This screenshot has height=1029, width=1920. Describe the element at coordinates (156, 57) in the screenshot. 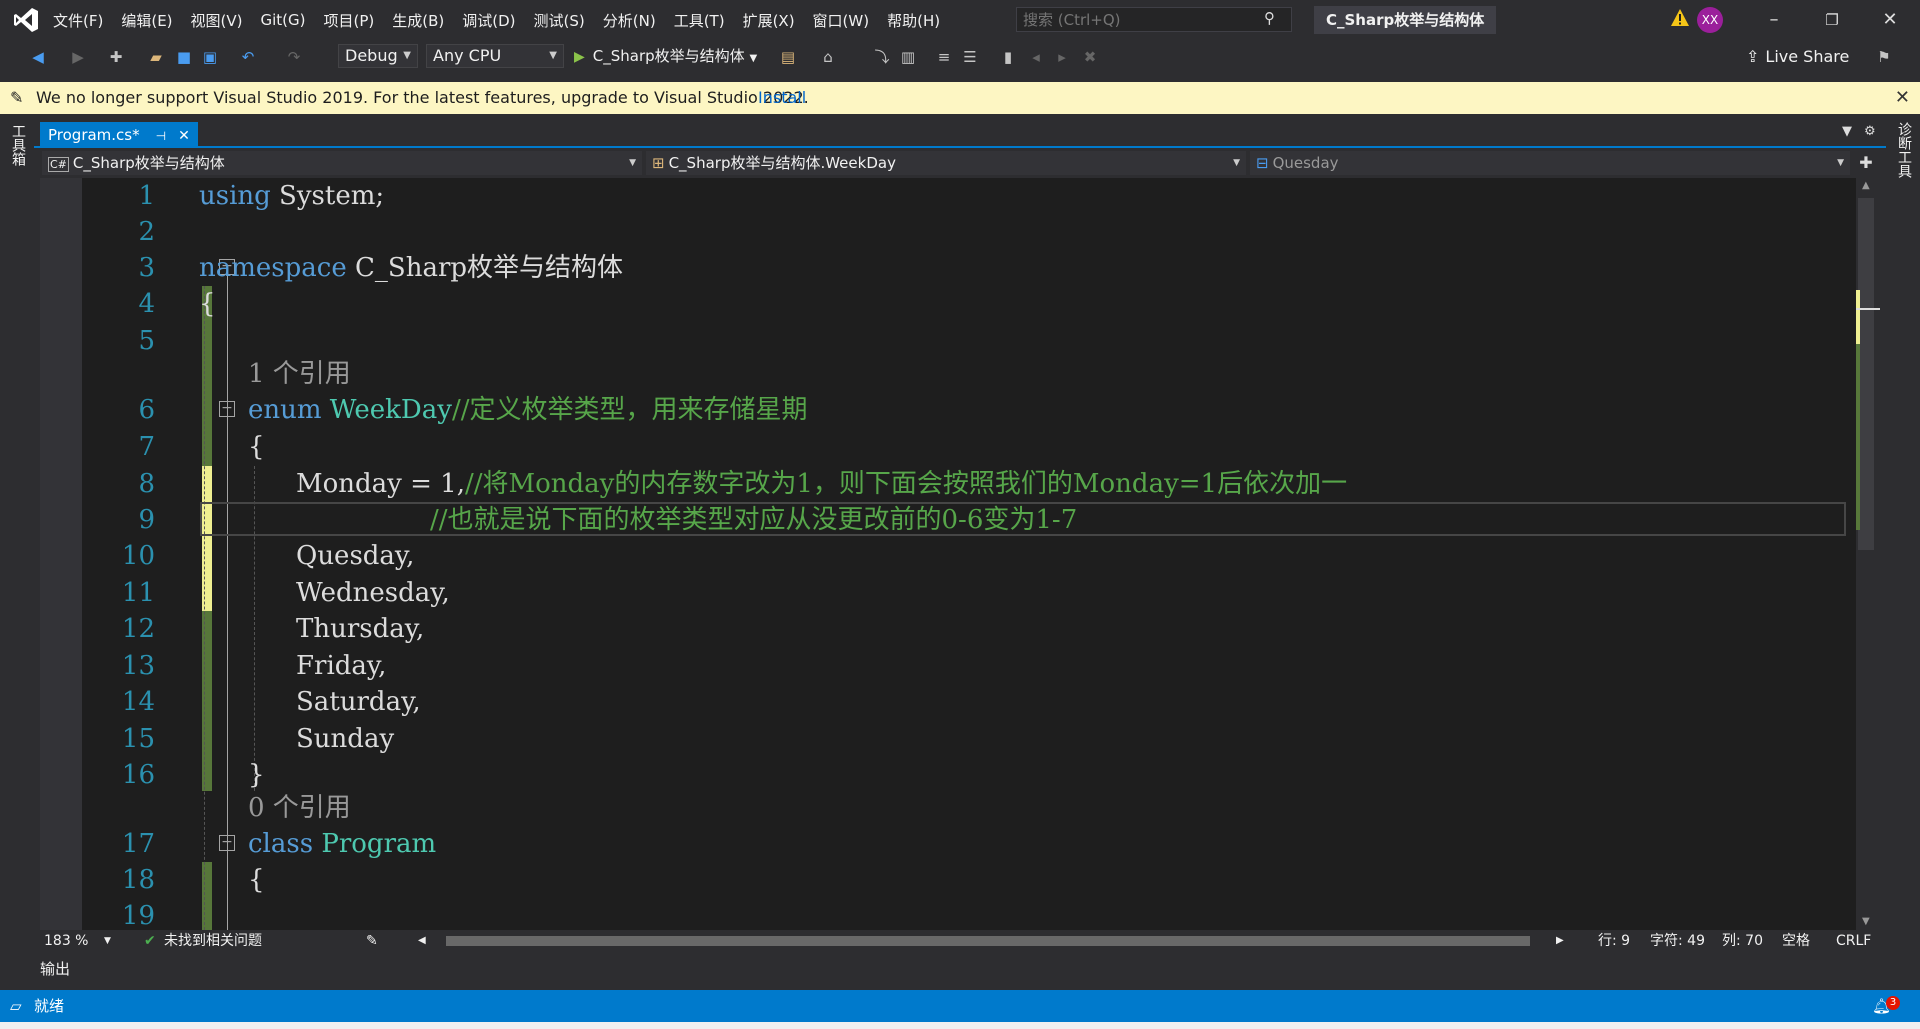

I see `open-folder-icon: ▰` at that location.